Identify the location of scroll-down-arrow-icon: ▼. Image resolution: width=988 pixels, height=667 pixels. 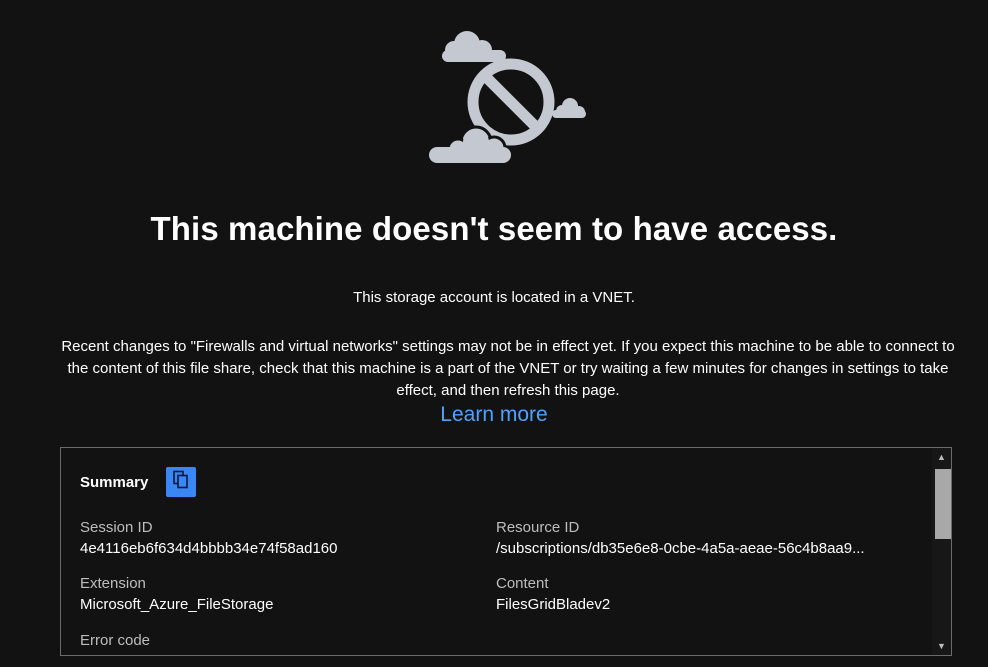
(941, 646).